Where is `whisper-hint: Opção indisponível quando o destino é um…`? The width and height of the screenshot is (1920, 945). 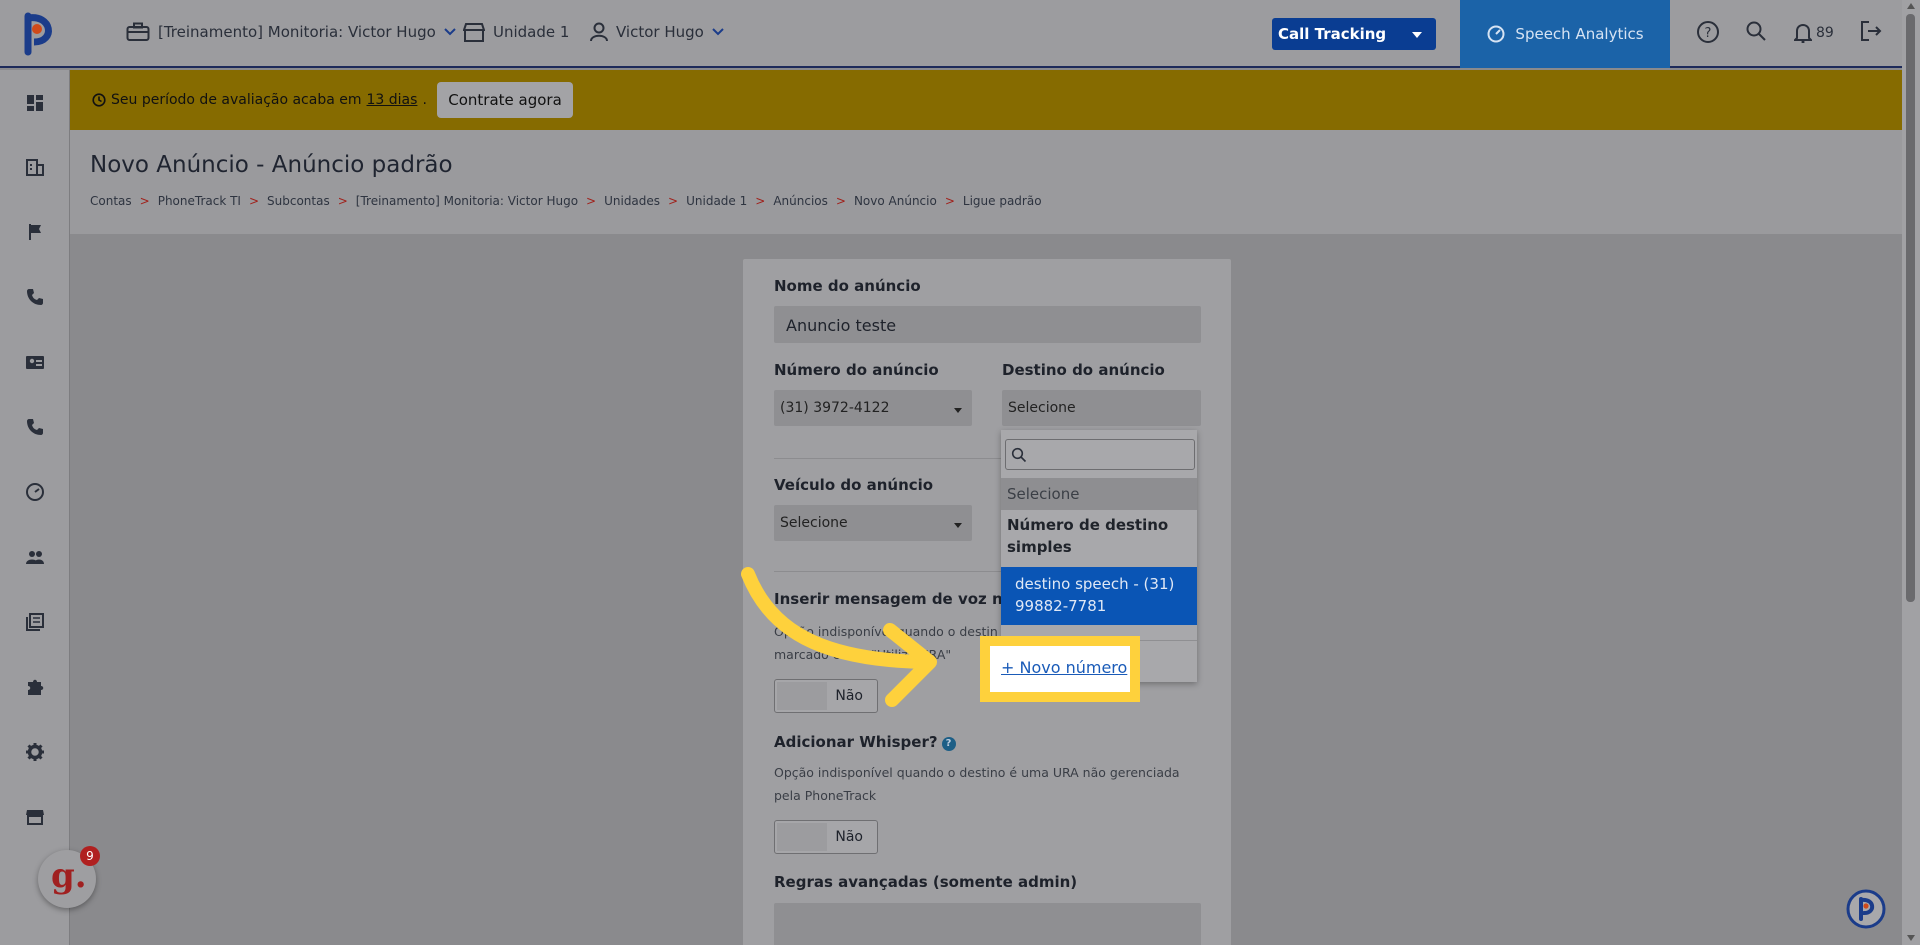
whisper-hint: Opção indisponível quando o destino é um… is located at coordinates (977, 784).